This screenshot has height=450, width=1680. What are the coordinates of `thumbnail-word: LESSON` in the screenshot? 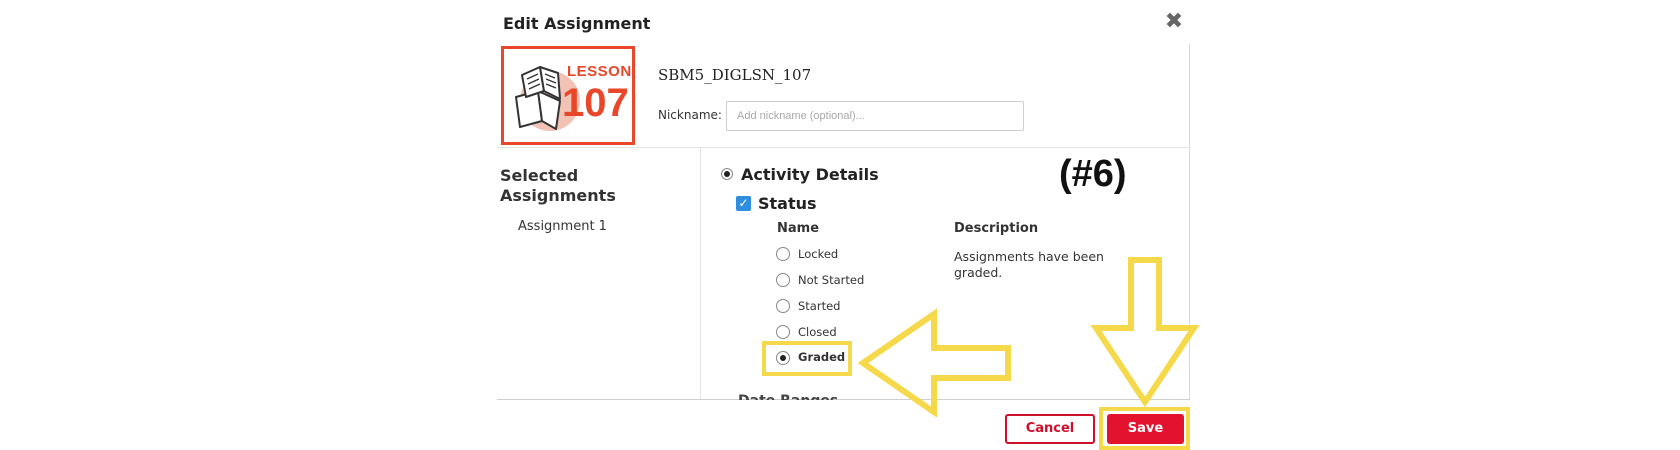 It's located at (599, 71).